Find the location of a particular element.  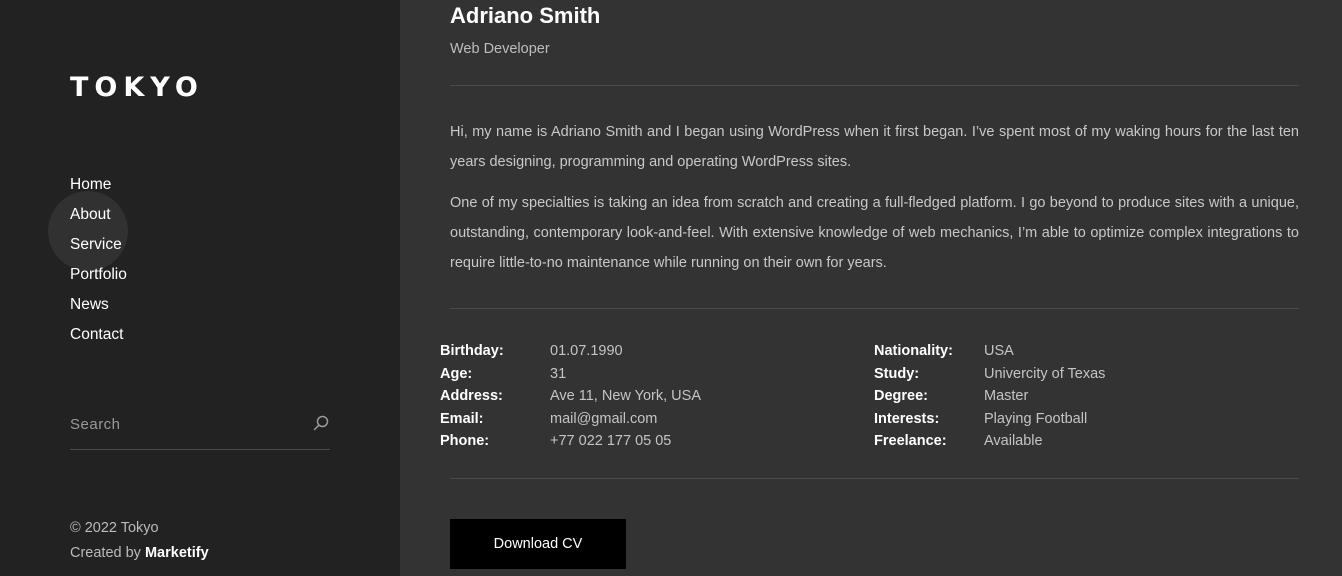

info-row-birthday: Birthday: 01.07.1990 is located at coordinates (570, 351).